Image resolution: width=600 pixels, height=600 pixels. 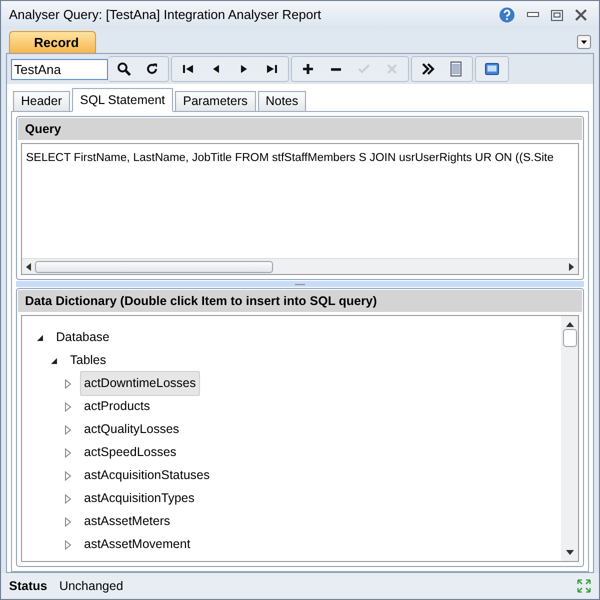 I want to click on tab: SQL Statement, so click(x=122, y=100).